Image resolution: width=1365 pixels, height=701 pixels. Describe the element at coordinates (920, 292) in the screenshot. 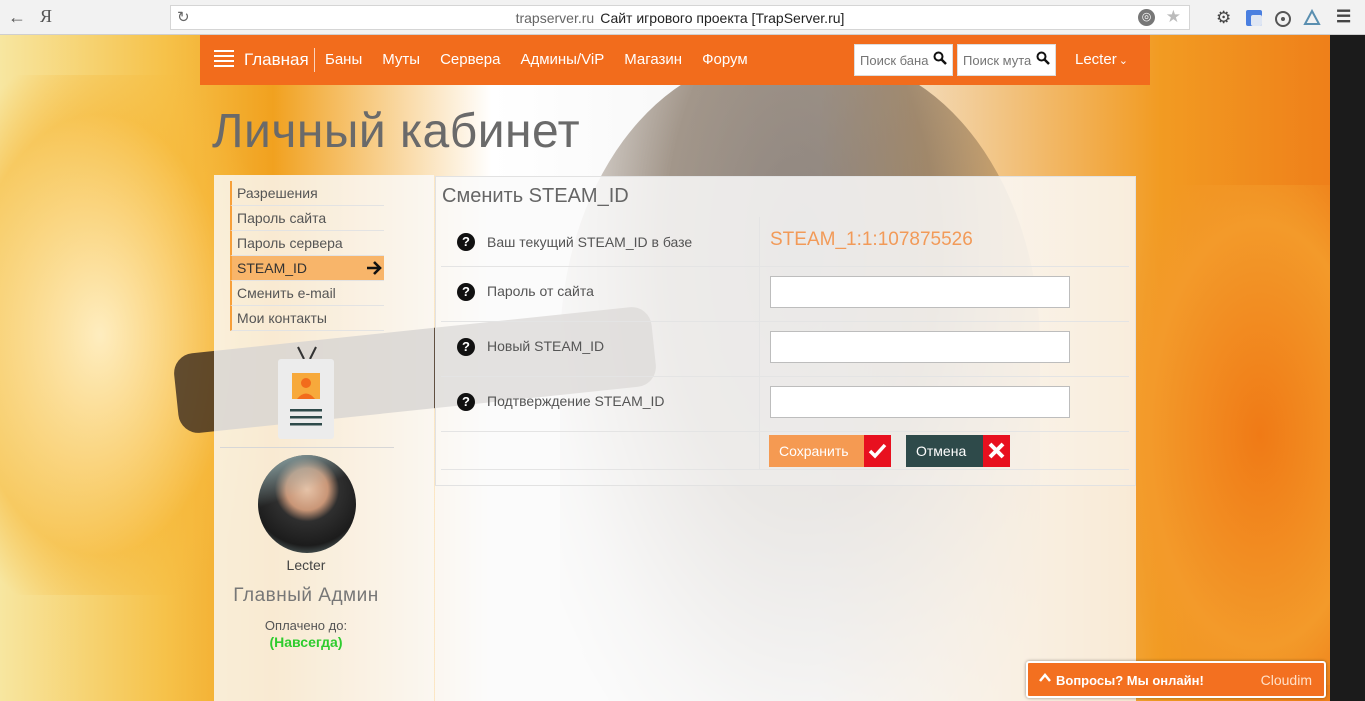

I see `site-password-input` at that location.